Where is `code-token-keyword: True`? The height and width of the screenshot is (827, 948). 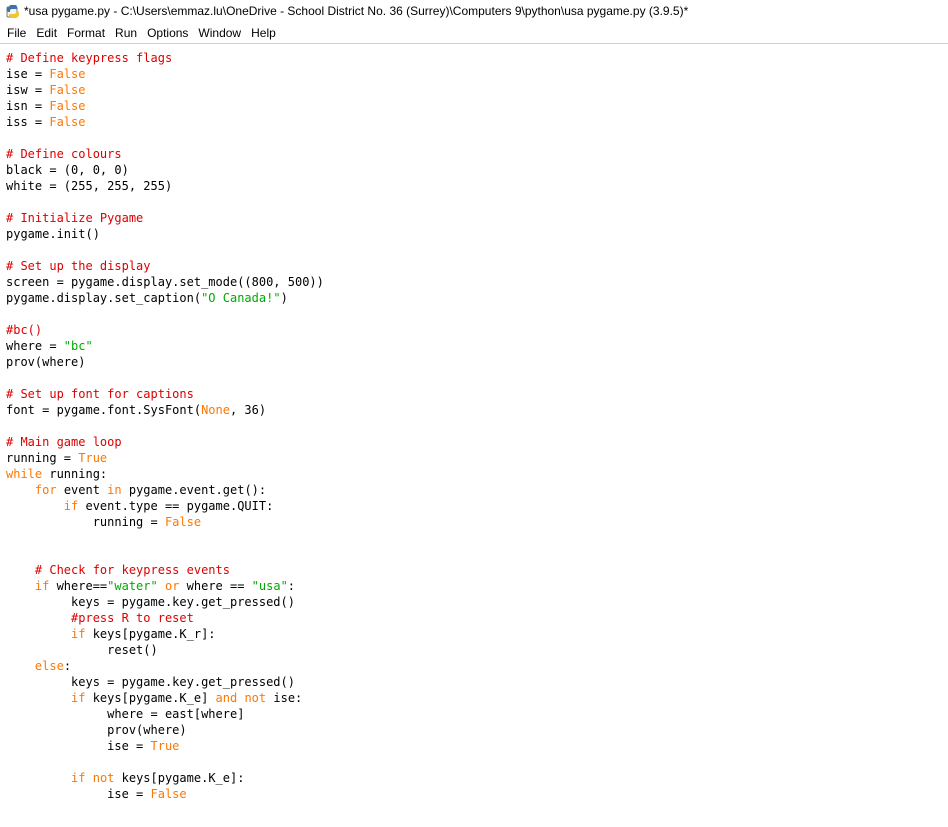
code-token-keyword: True is located at coordinates (165, 746).